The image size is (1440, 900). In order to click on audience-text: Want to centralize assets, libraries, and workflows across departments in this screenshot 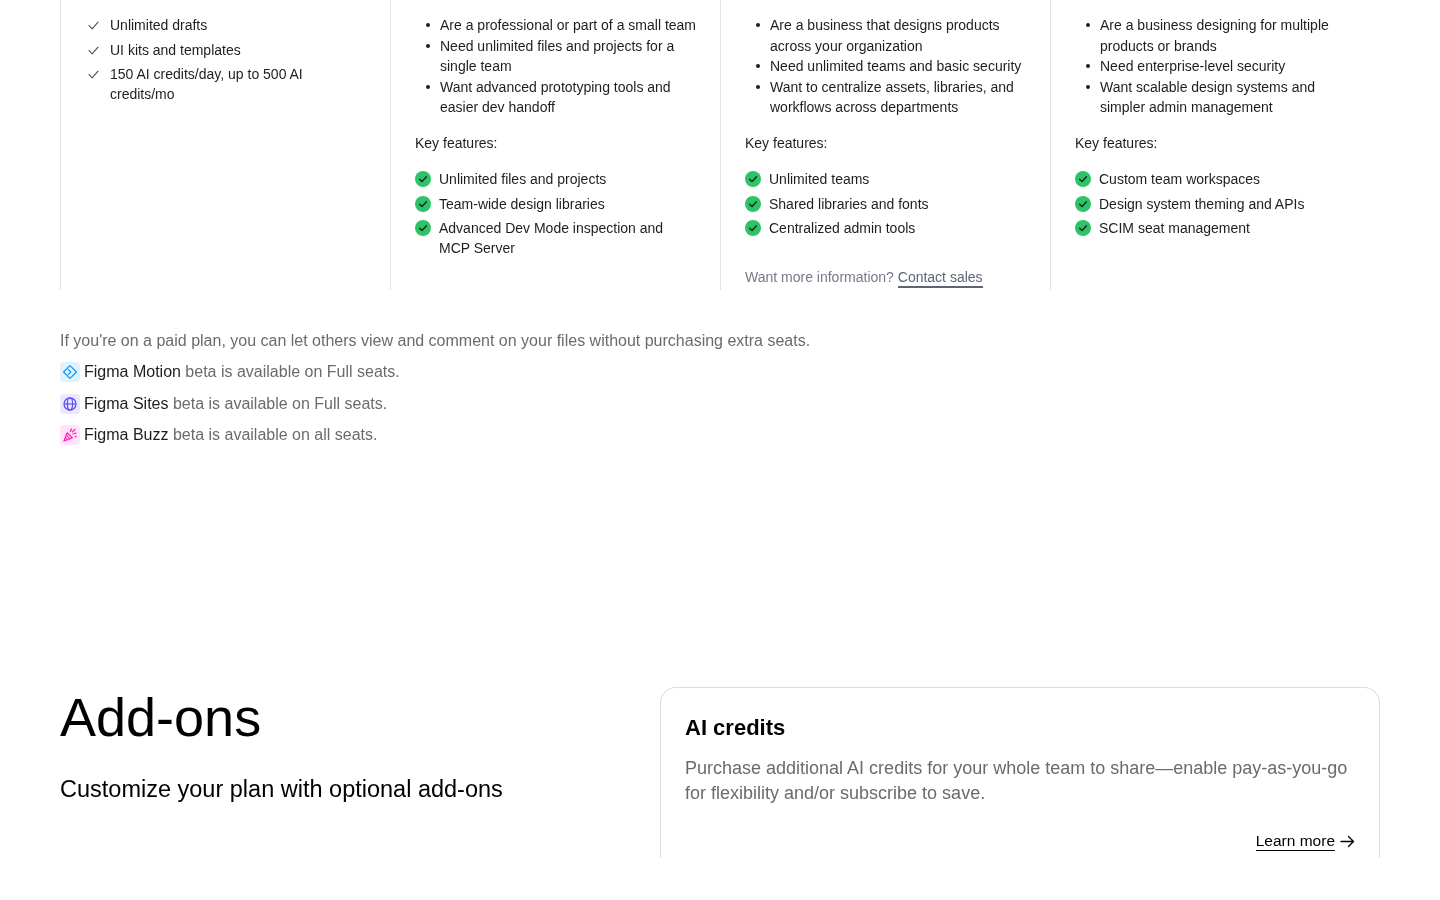, I will do `click(892, 97)`.